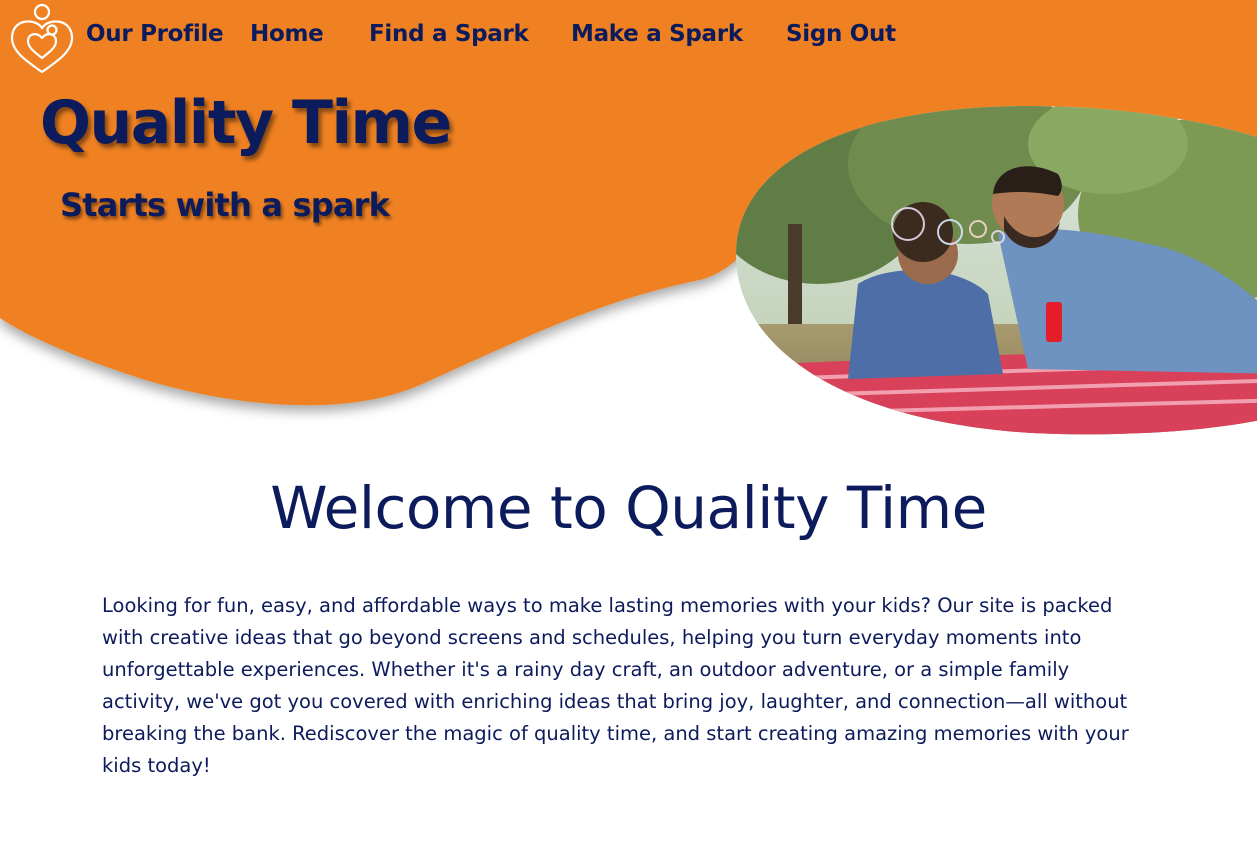 The width and height of the screenshot is (1257, 849). I want to click on heart-family-icon, so click(42, 38).